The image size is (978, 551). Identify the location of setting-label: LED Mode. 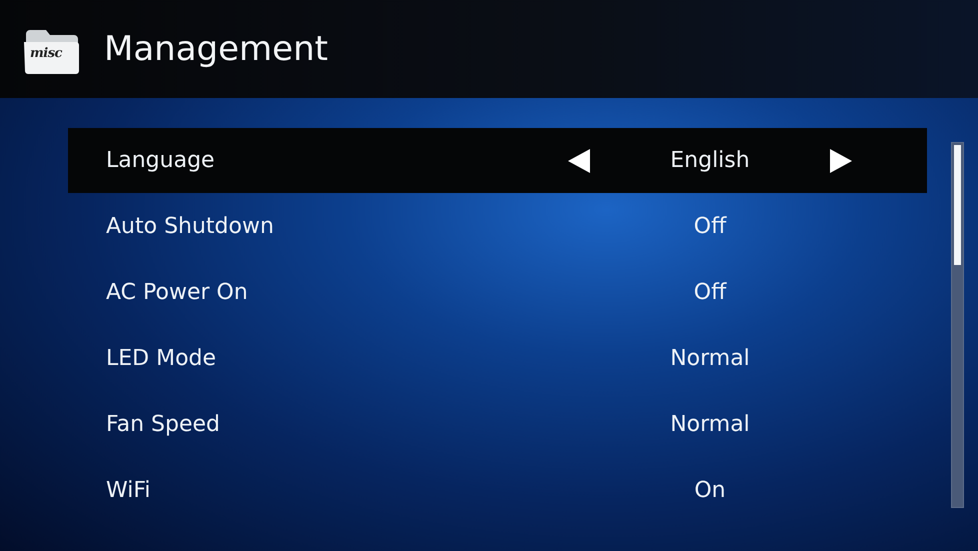
(162, 358).